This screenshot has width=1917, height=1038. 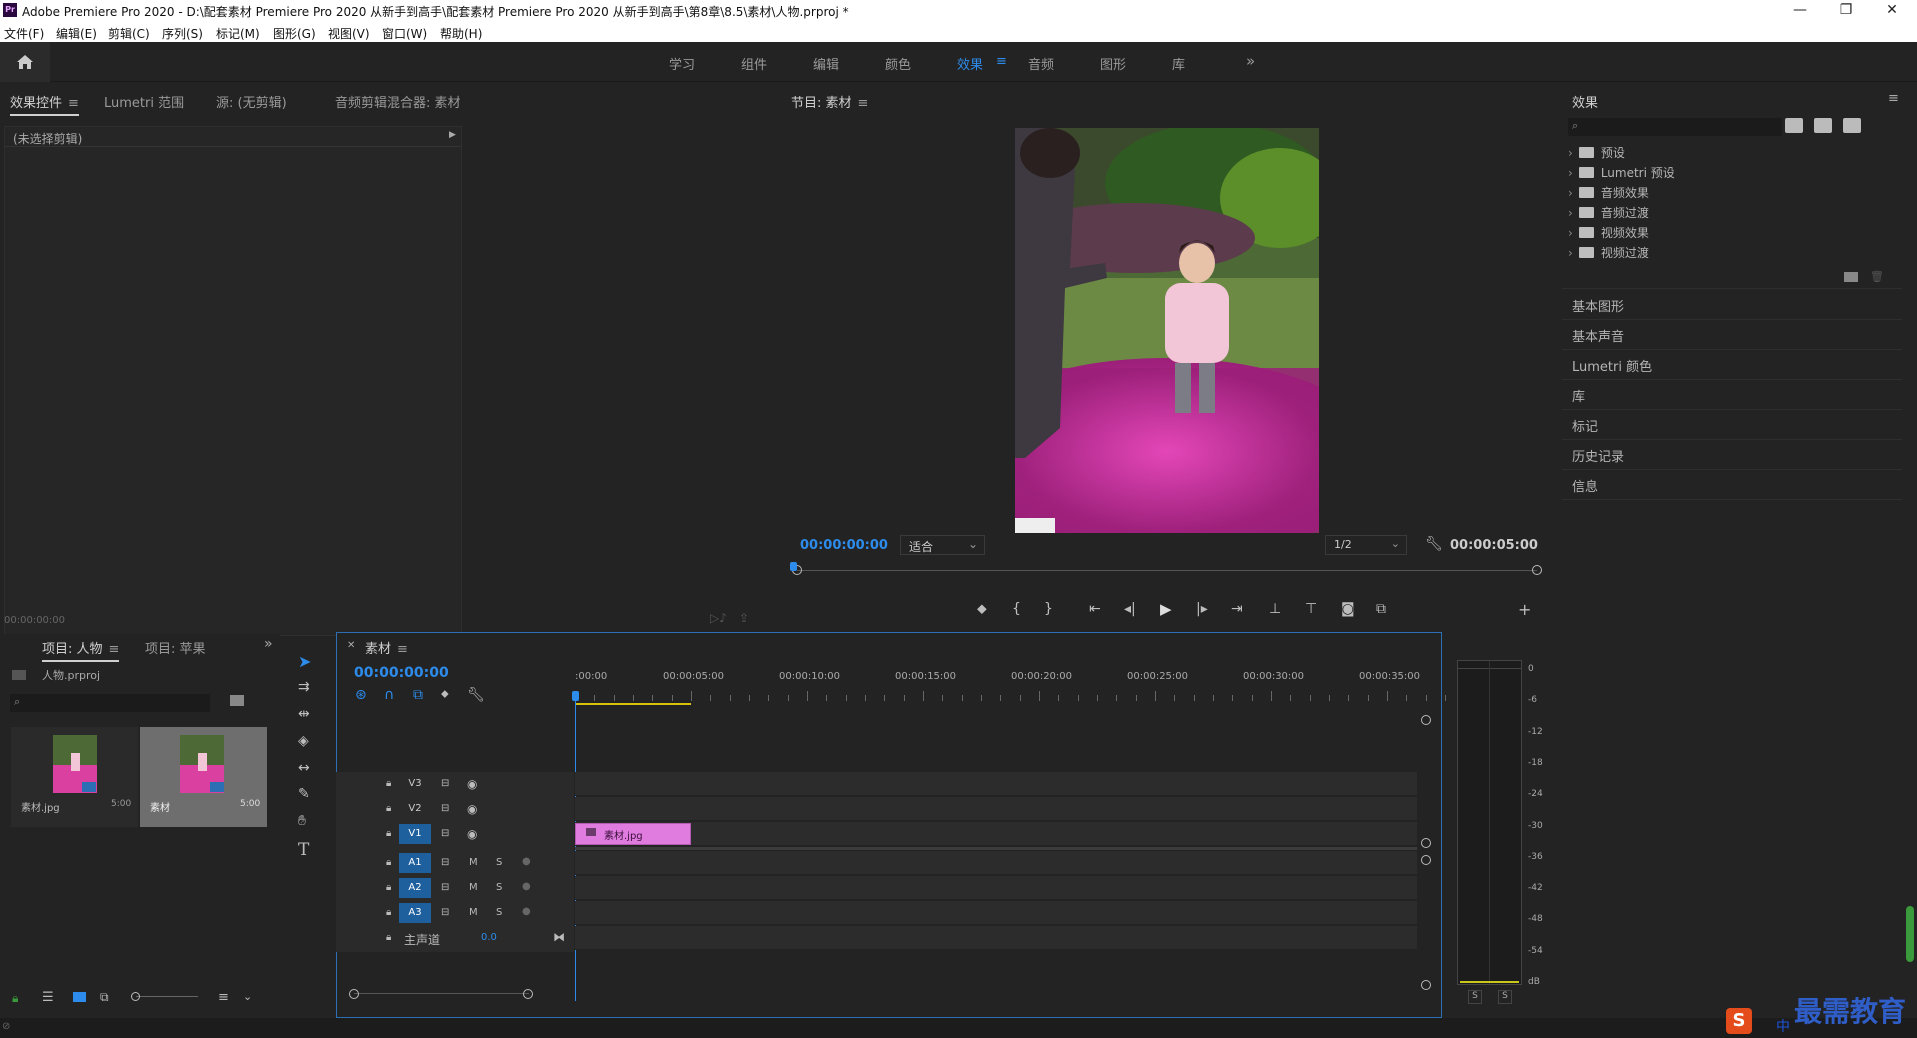 I want to click on history-section: 历史记录, so click(x=1732, y=455).